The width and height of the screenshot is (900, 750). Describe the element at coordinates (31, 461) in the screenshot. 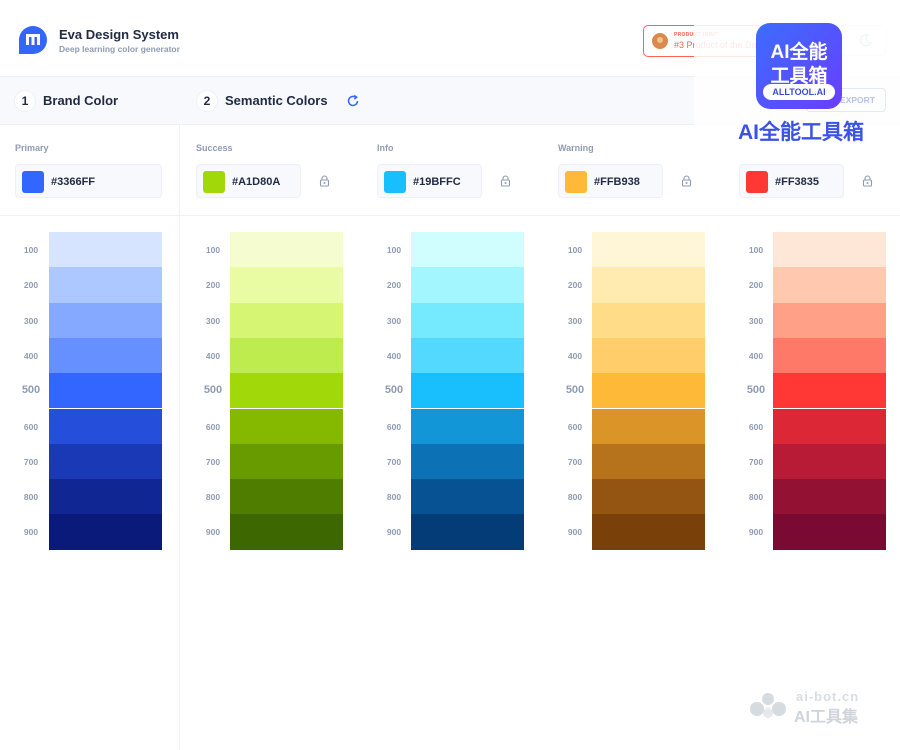

I see `primary-shade-label-700: 700` at that location.